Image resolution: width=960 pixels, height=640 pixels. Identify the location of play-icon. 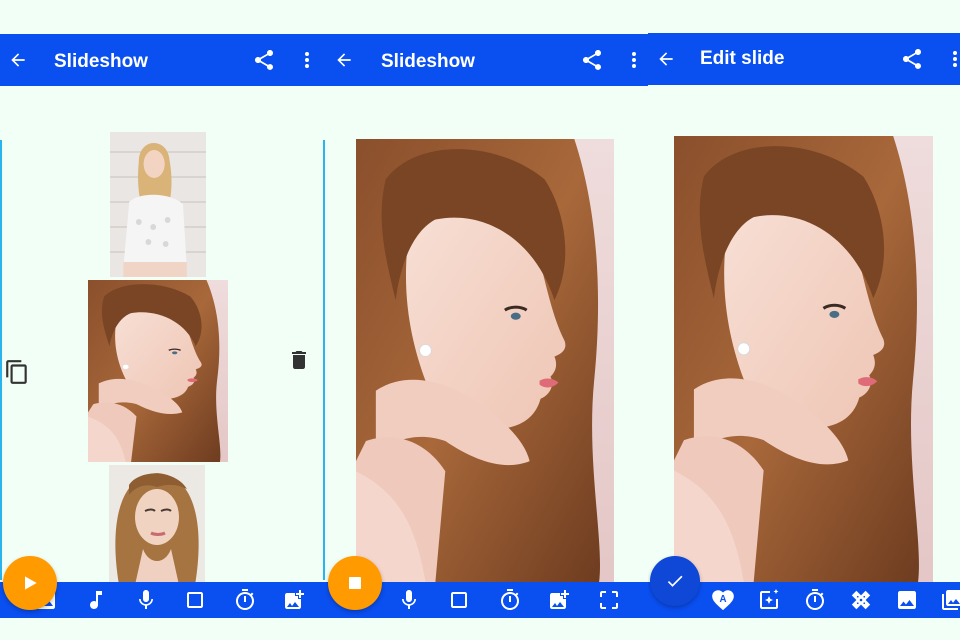
(31, 583).